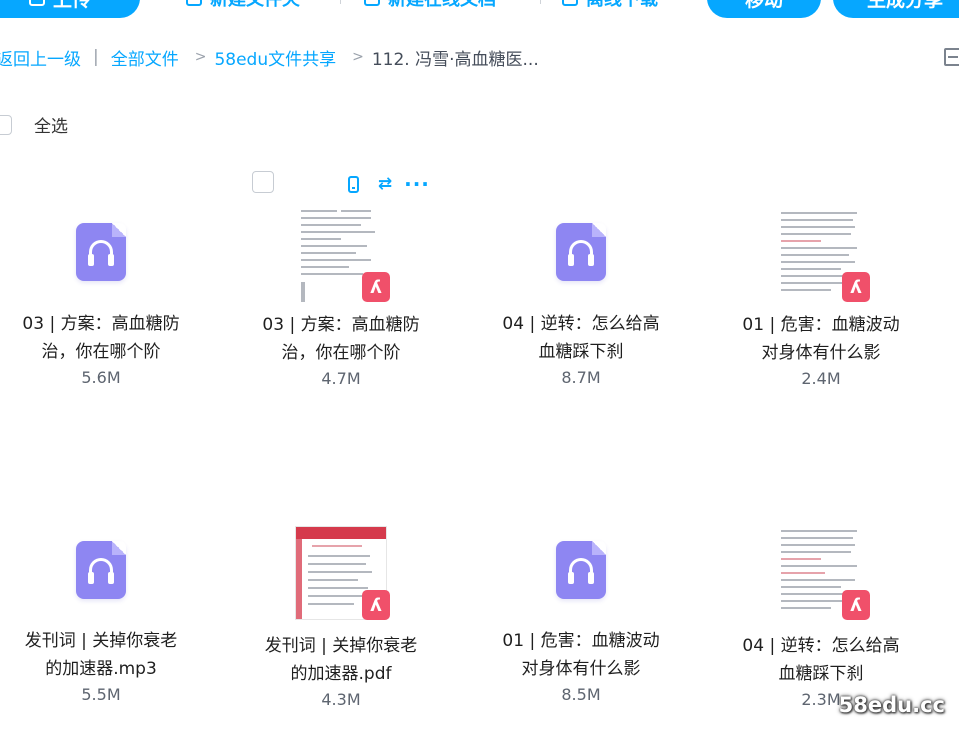 This screenshot has width=959, height=731. What do you see at coordinates (194, 3) in the screenshot?
I see `folder-plus-icon` at bounding box center [194, 3].